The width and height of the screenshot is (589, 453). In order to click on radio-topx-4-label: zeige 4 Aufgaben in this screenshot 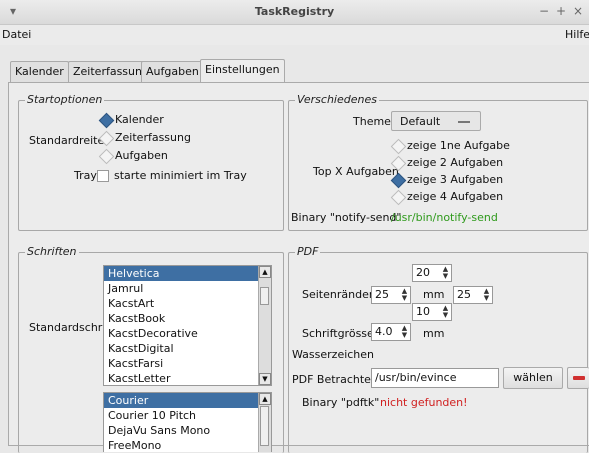, I will do `click(455, 196)`.